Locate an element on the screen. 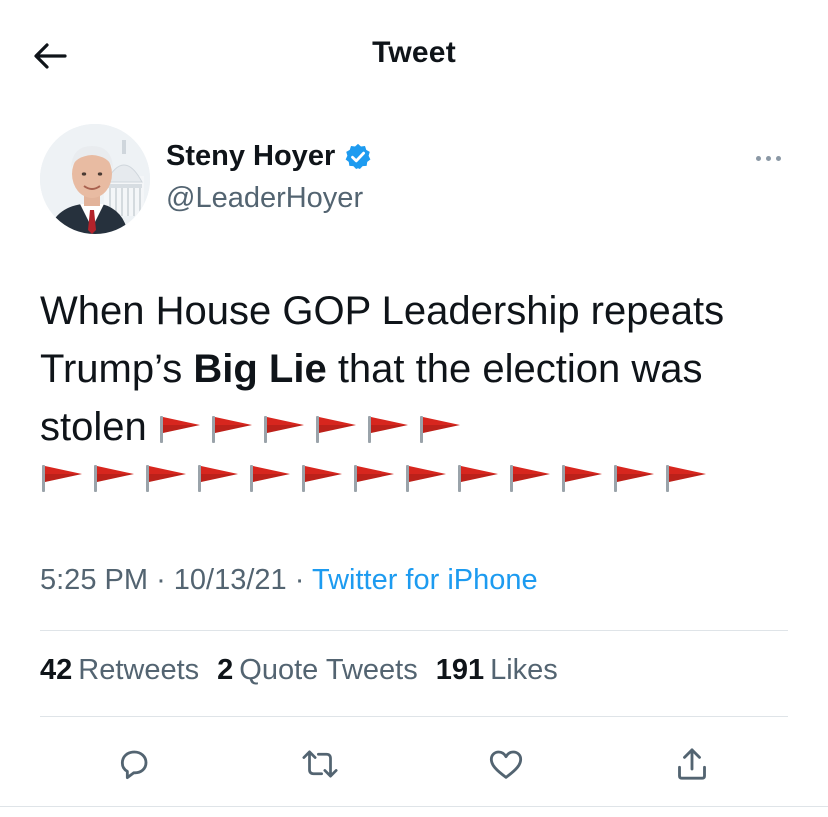 Image resolution: width=828 pixels, height=817 pixels. likes-stat: 191 Likes is located at coordinates (497, 670).